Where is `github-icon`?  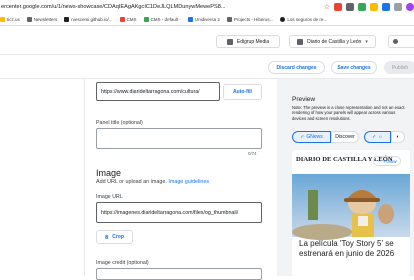 github-icon is located at coordinates (67, 19).